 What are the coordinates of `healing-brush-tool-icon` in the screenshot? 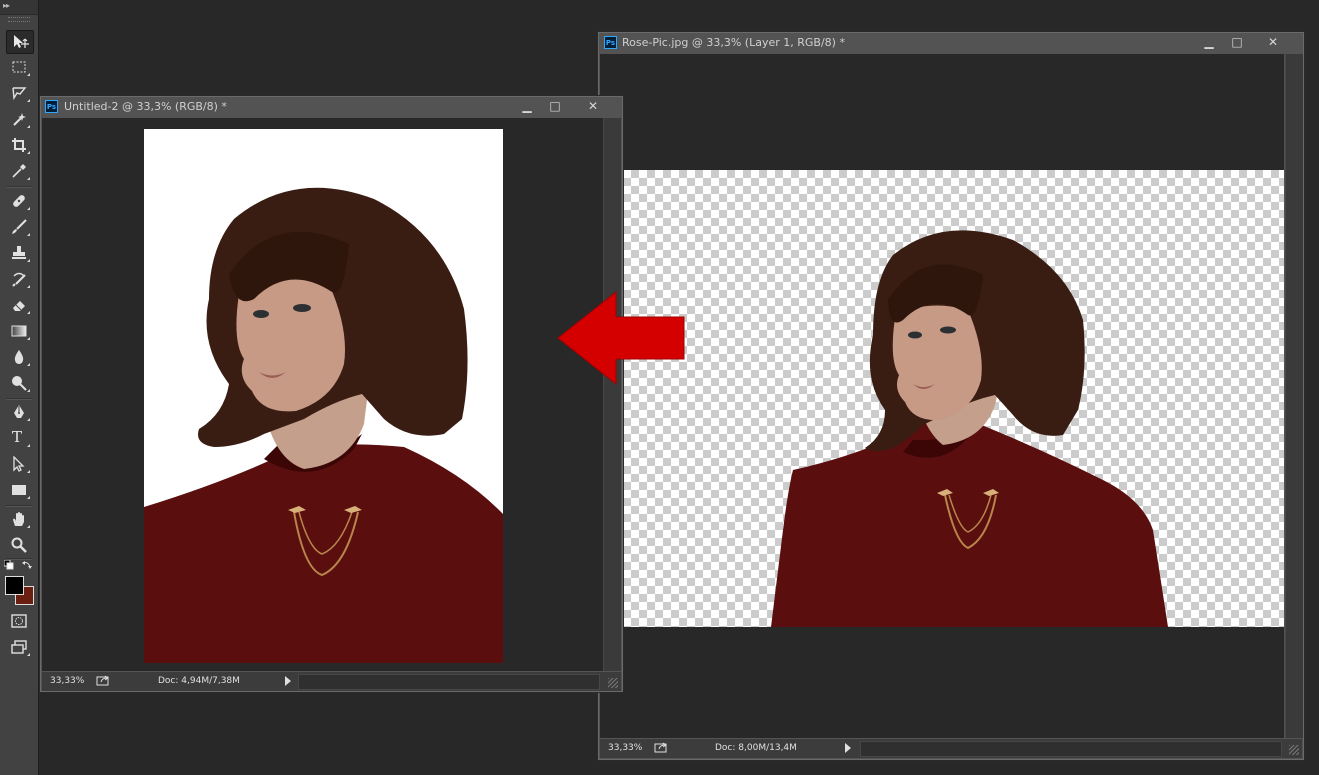 It's located at (19, 201).